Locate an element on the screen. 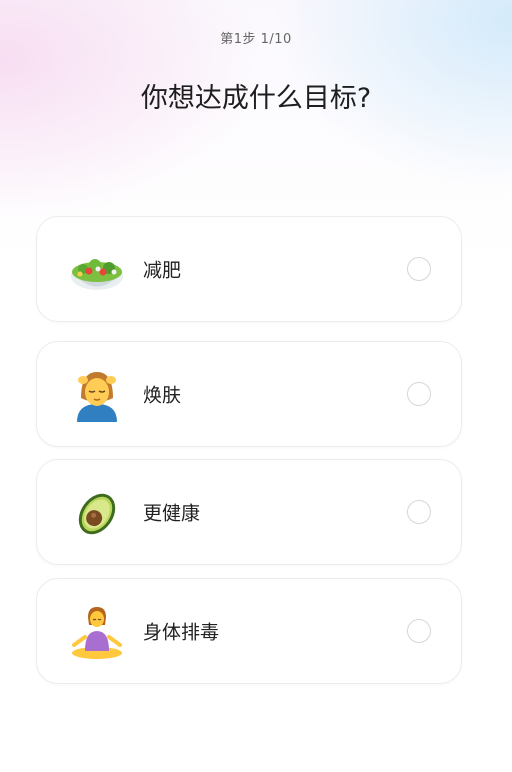 The image size is (512, 772). step-indicator: 第1步 1/10 is located at coordinates (256, 39).